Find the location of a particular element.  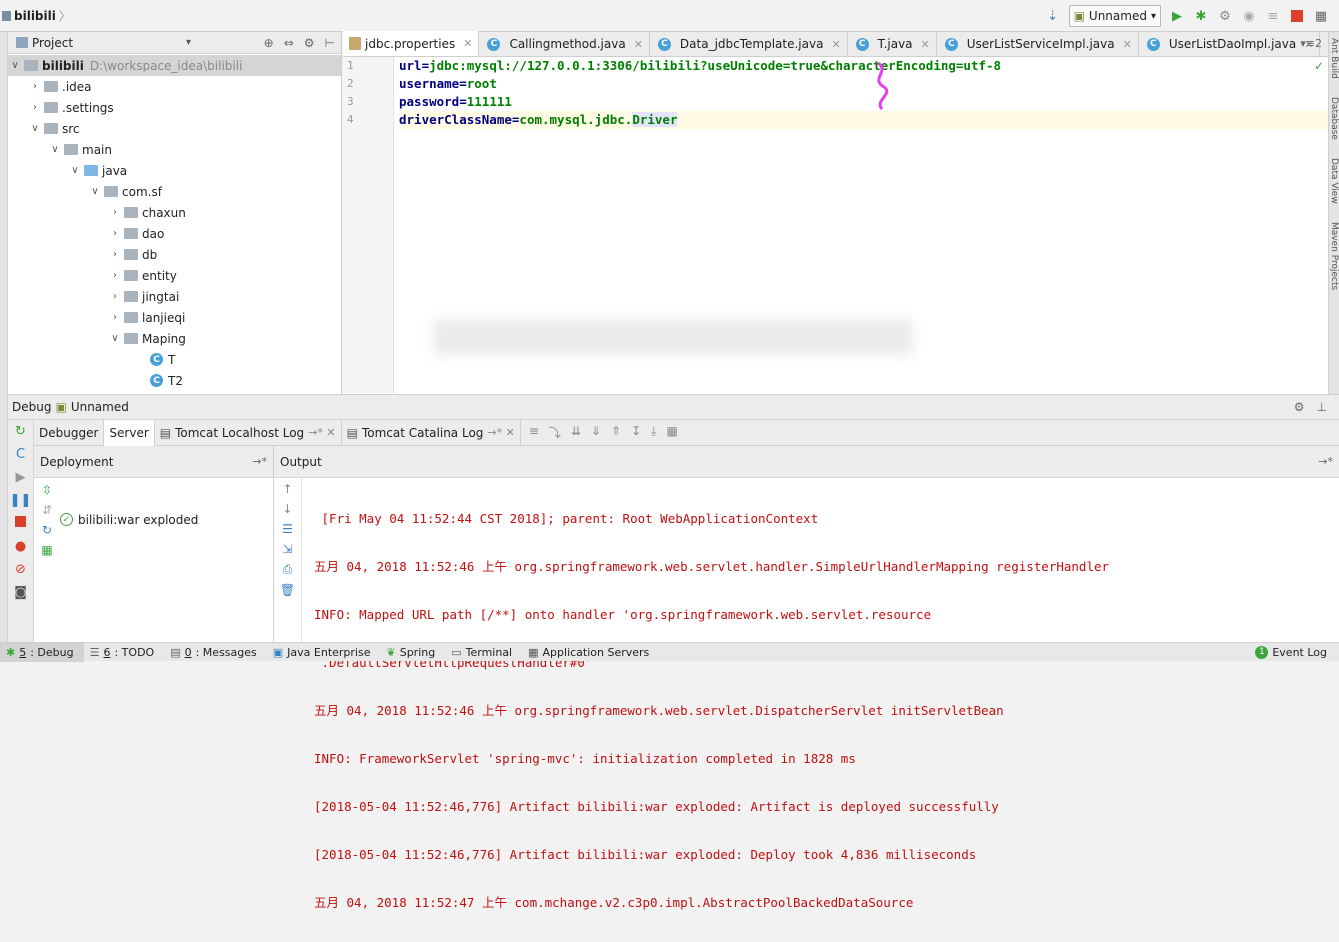

data-view-tool: Data View is located at coordinates (1334, 181).